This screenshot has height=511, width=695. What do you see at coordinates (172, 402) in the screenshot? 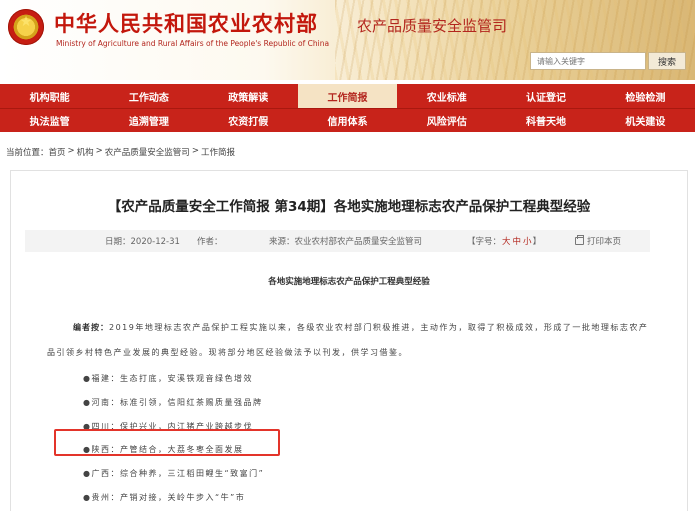
I see `list-item: ●河南：标准引领，信阳红茶赐质量强品牌` at bounding box center [172, 402].